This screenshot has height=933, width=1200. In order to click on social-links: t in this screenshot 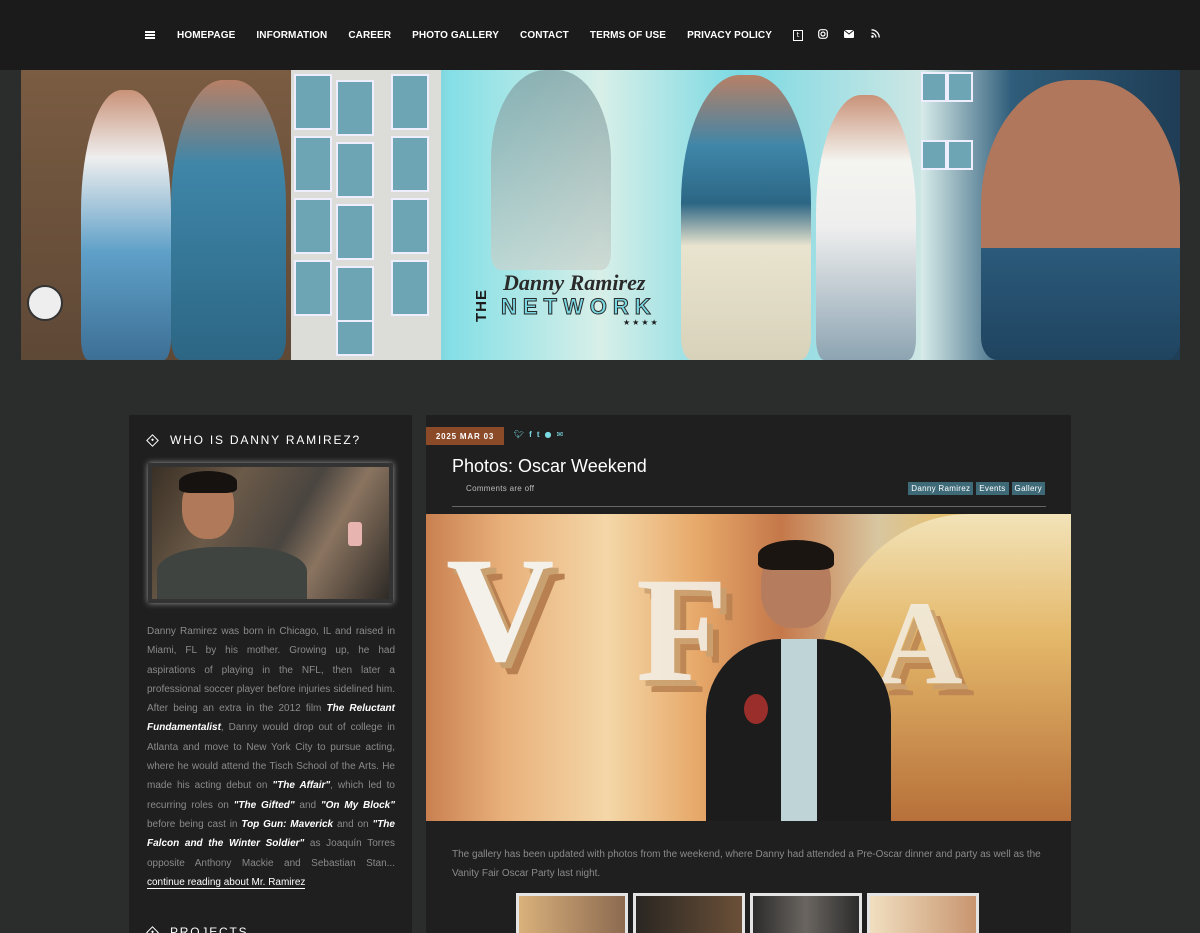, I will do `click(844, 35)`.